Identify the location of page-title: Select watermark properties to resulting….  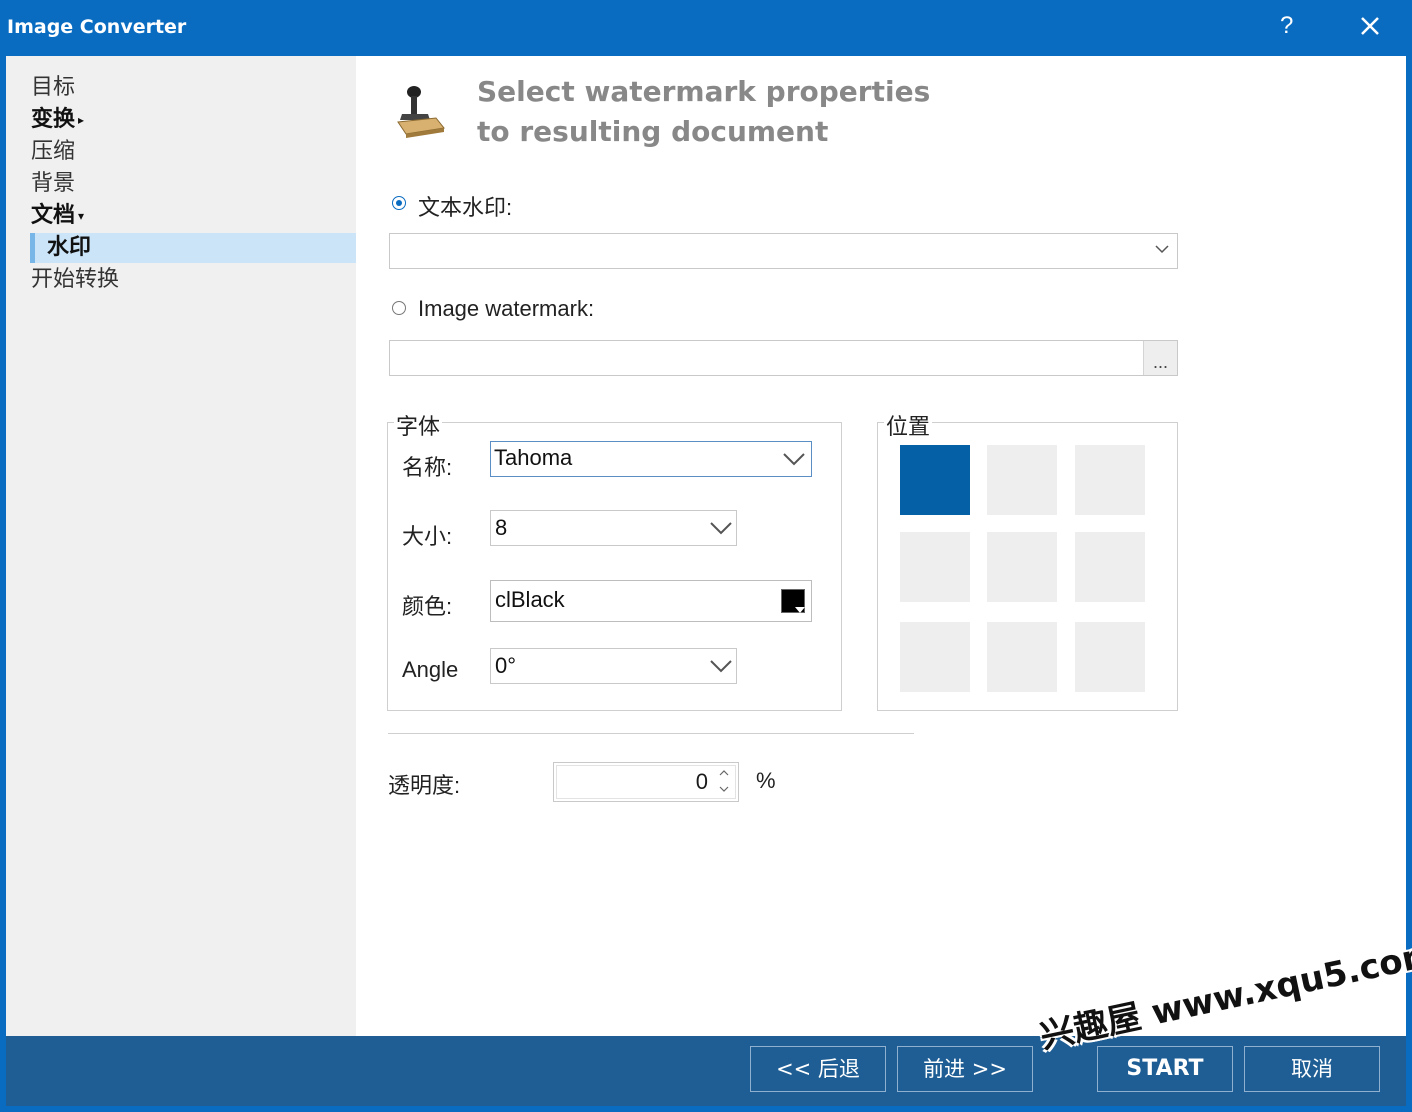
(704, 111).